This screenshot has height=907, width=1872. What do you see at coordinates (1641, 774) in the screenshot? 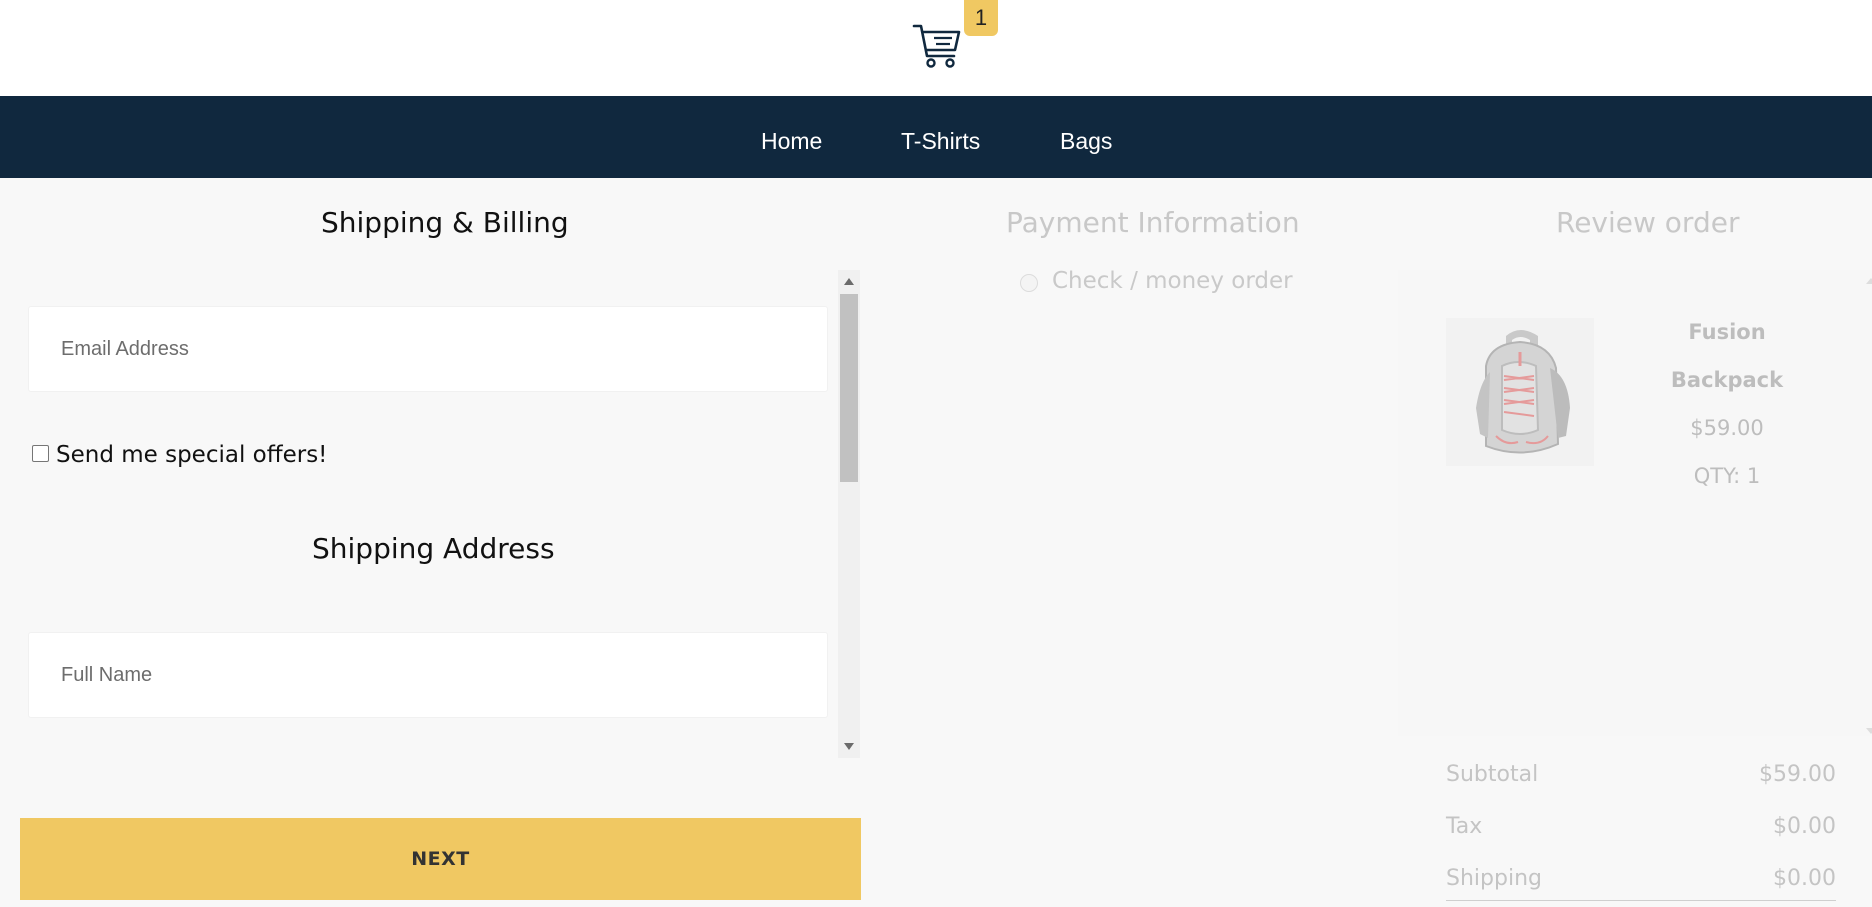
I see `subtotal-row: Subtotal $59.00` at bounding box center [1641, 774].